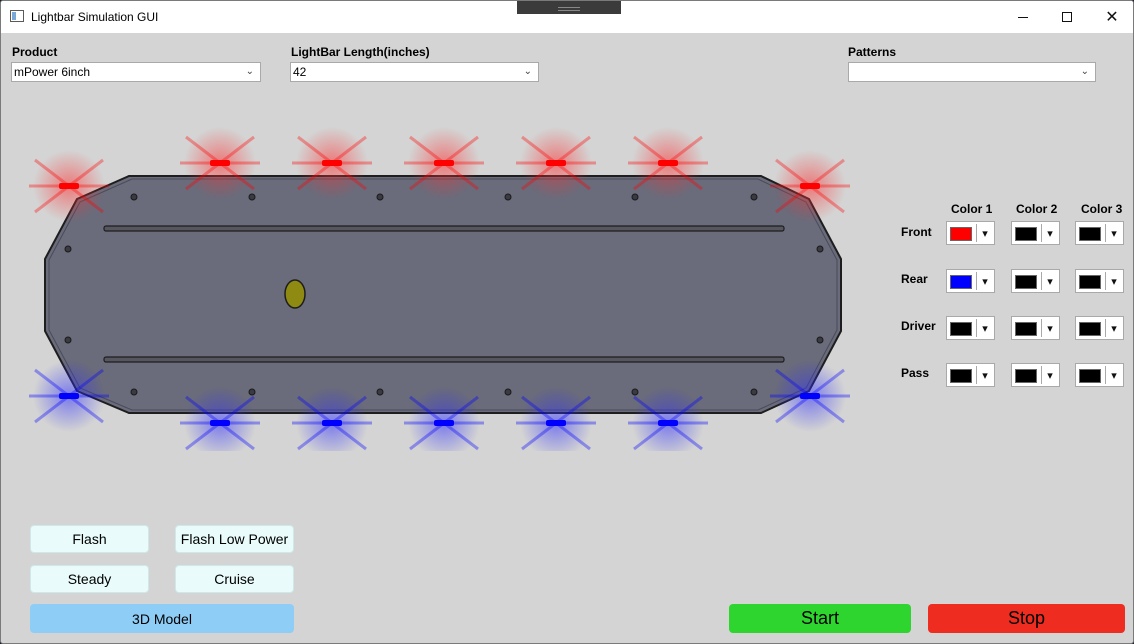 The height and width of the screenshot is (644, 1134). What do you see at coordinates (300, 72) in the screenshot?
I see `length-value: 42` at bounding box center [300, 72].